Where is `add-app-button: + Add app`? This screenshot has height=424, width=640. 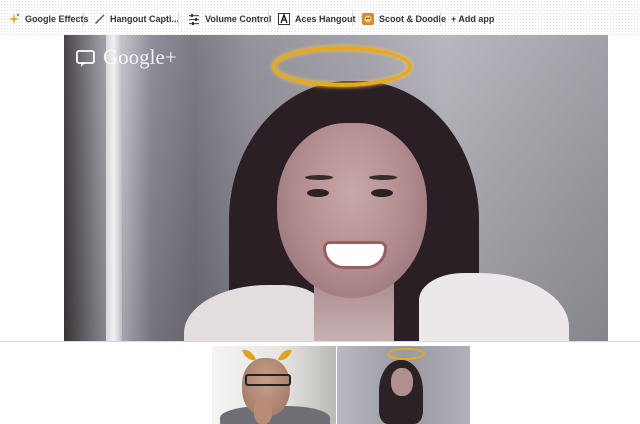 add-app-button: + Add app is located at coordinates (472, 19).